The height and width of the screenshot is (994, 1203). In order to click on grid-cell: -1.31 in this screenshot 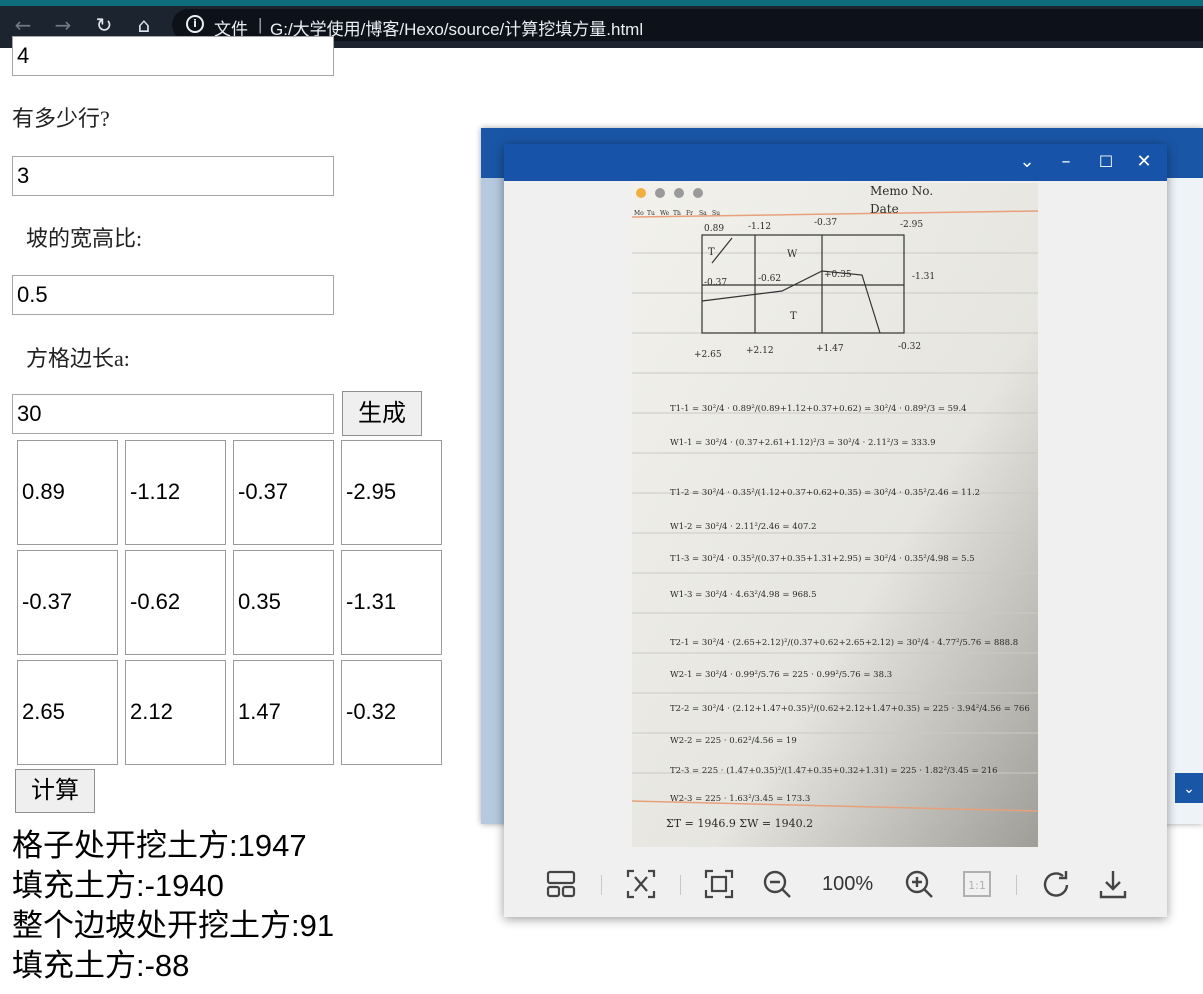, I will do `click(391, 602)`.